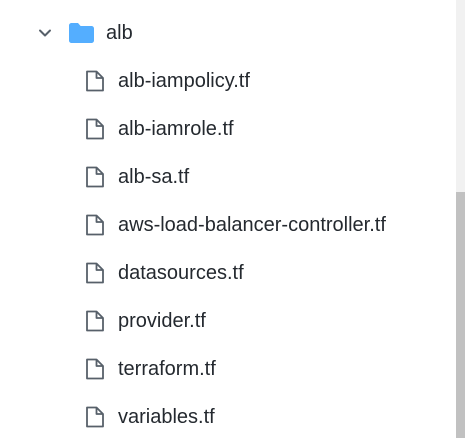 The image size is (465, 441). I want to click on tree-item-file: datasources.tf, so click(228, 273).